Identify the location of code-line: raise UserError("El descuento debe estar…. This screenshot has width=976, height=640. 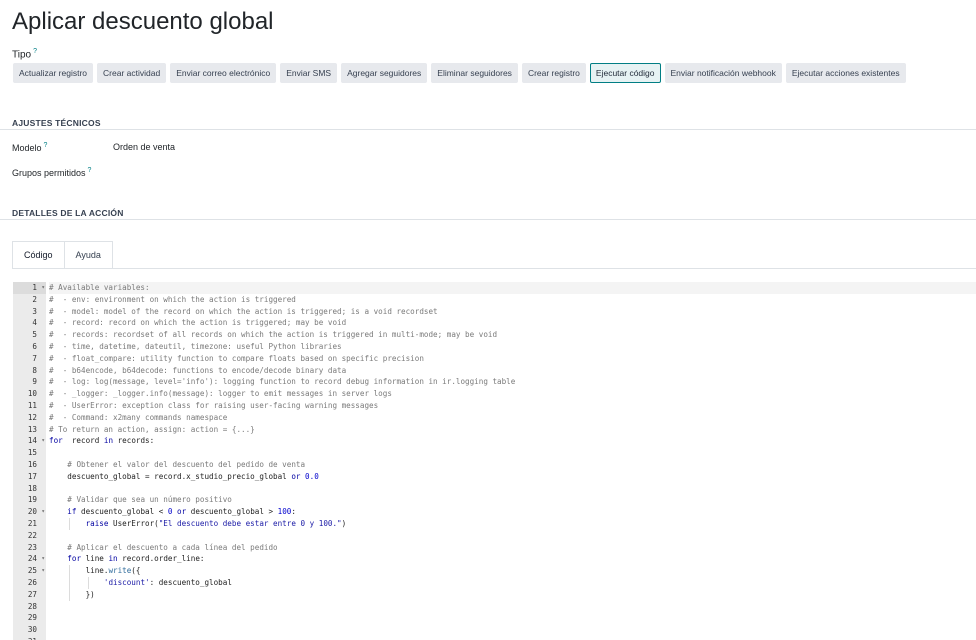
(512, 523).